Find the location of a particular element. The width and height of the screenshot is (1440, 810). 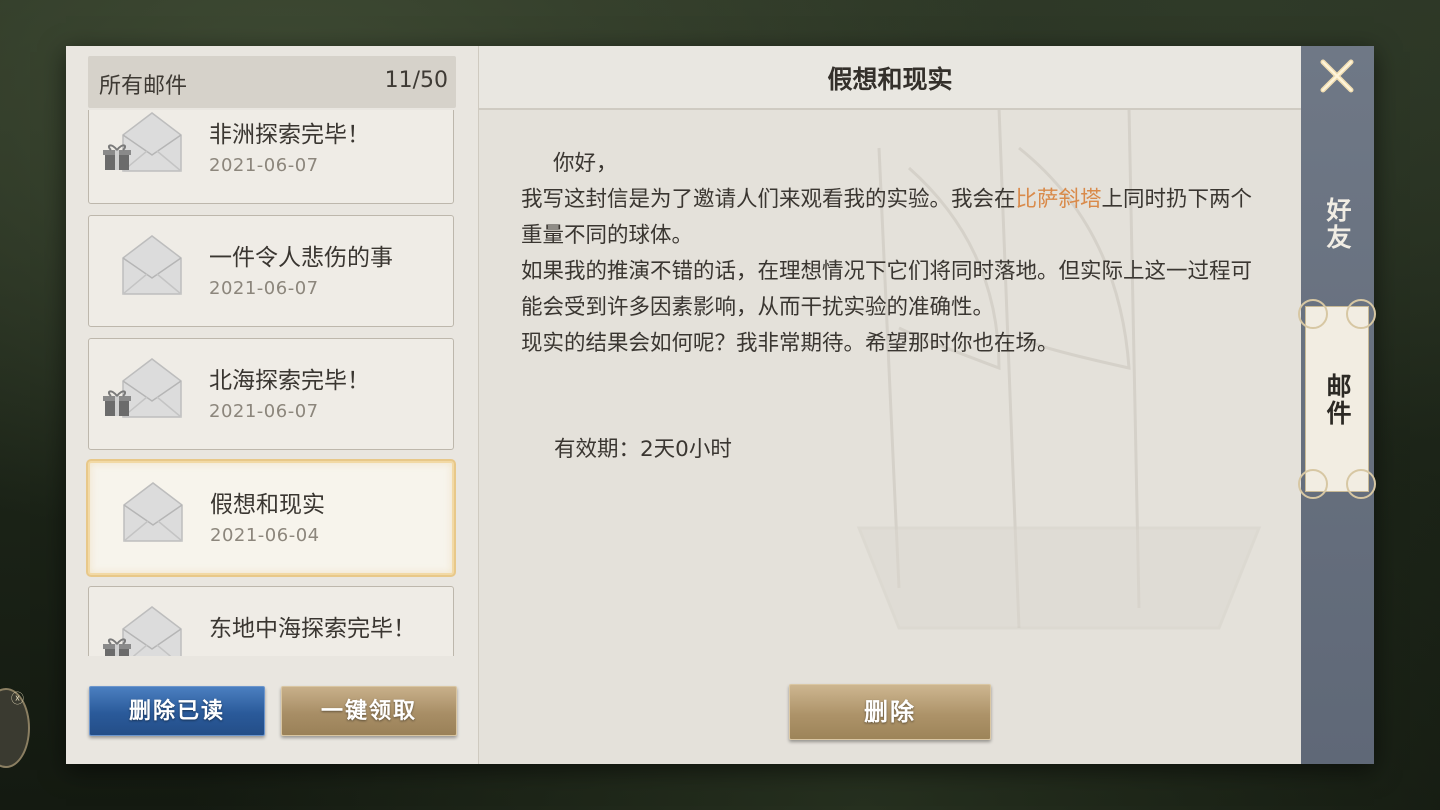

detail-header: 假想和现实 is located at coordinates (890, 78).